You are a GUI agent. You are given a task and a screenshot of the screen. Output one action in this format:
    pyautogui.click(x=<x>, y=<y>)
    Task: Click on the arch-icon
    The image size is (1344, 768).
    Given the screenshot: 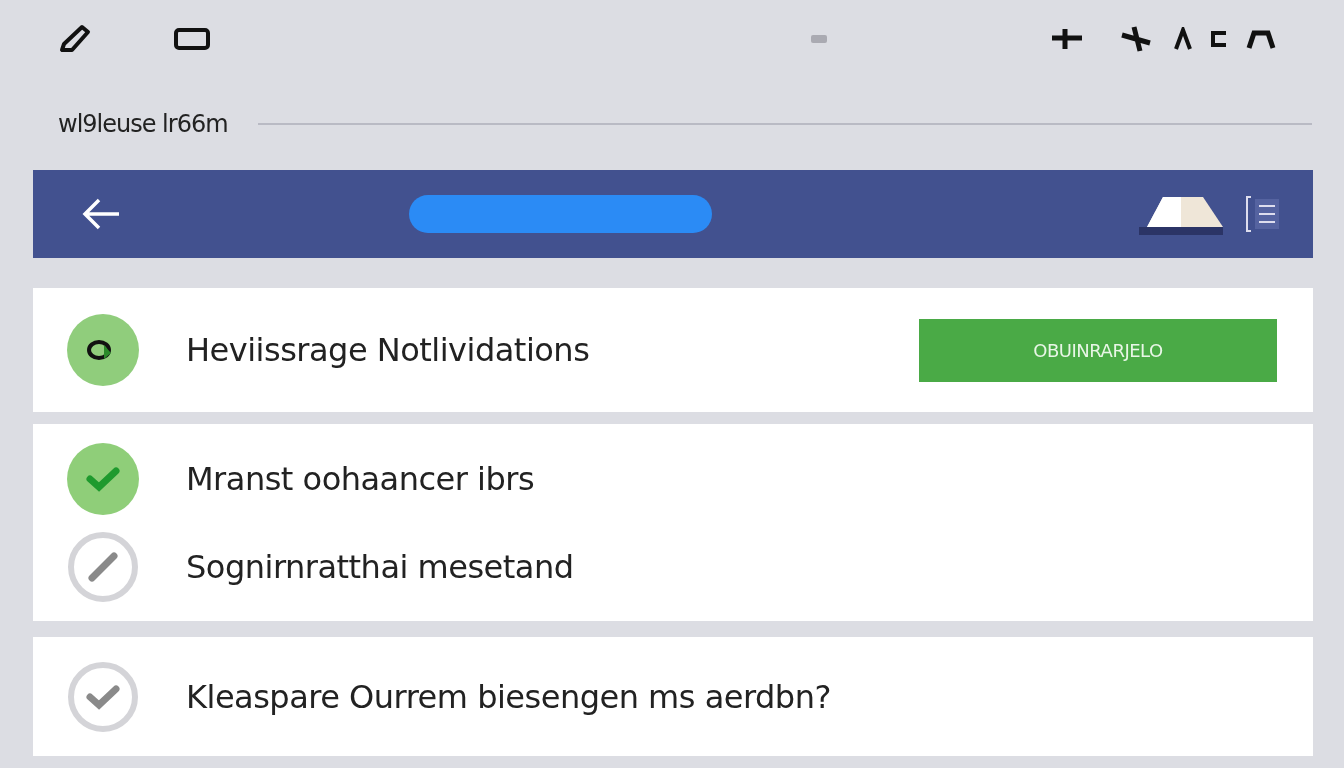 What is the action you would take?
    pyautogui.click(x=1261, y=39)
    